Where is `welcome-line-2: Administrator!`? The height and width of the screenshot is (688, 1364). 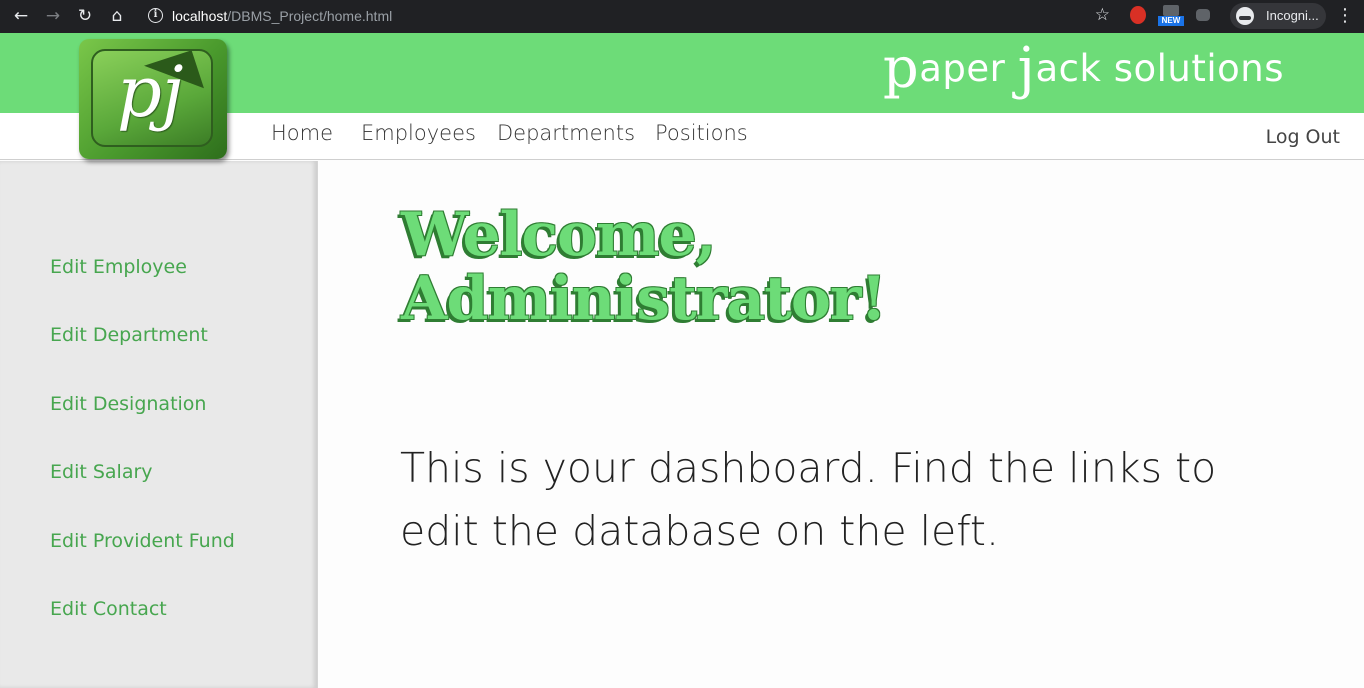 welcome-line-2: Administrator! is located at coordinates (644, 299).